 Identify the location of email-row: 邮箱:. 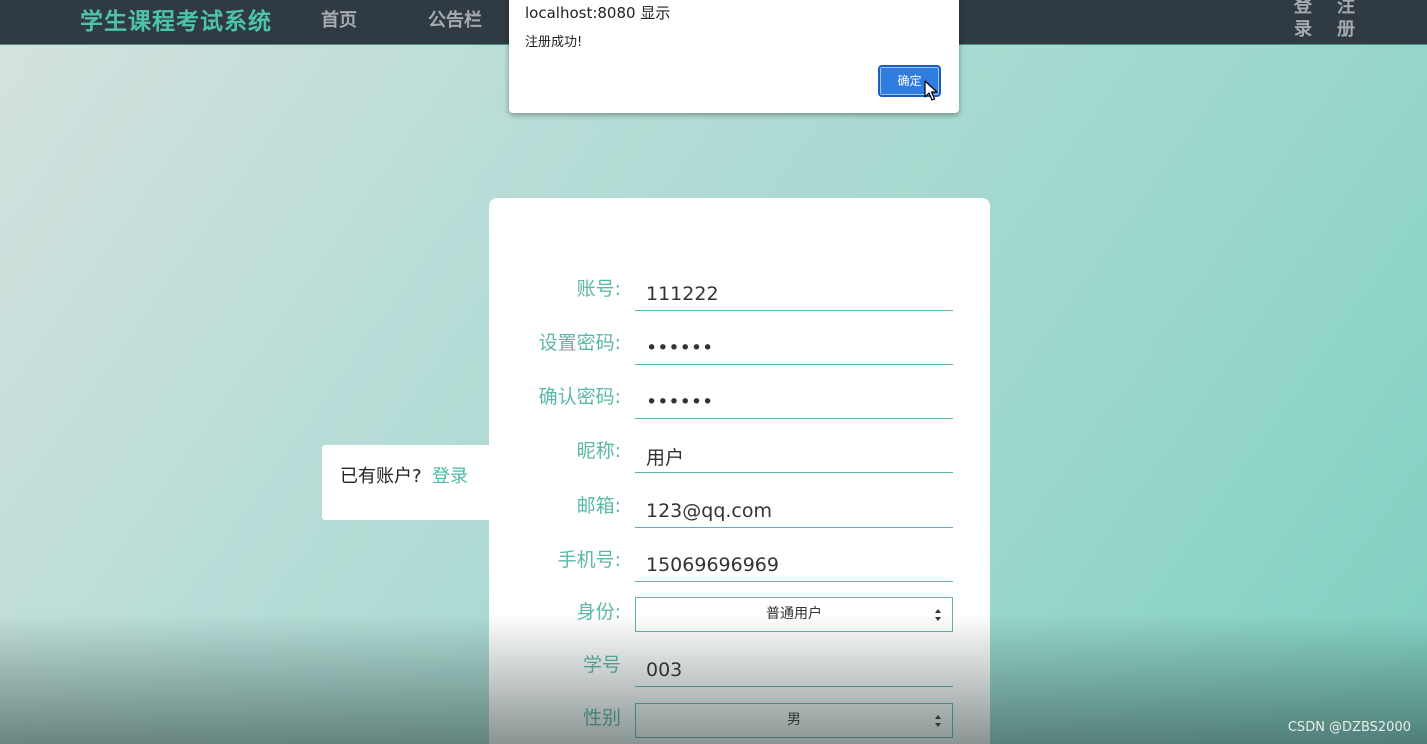
(739, 511).